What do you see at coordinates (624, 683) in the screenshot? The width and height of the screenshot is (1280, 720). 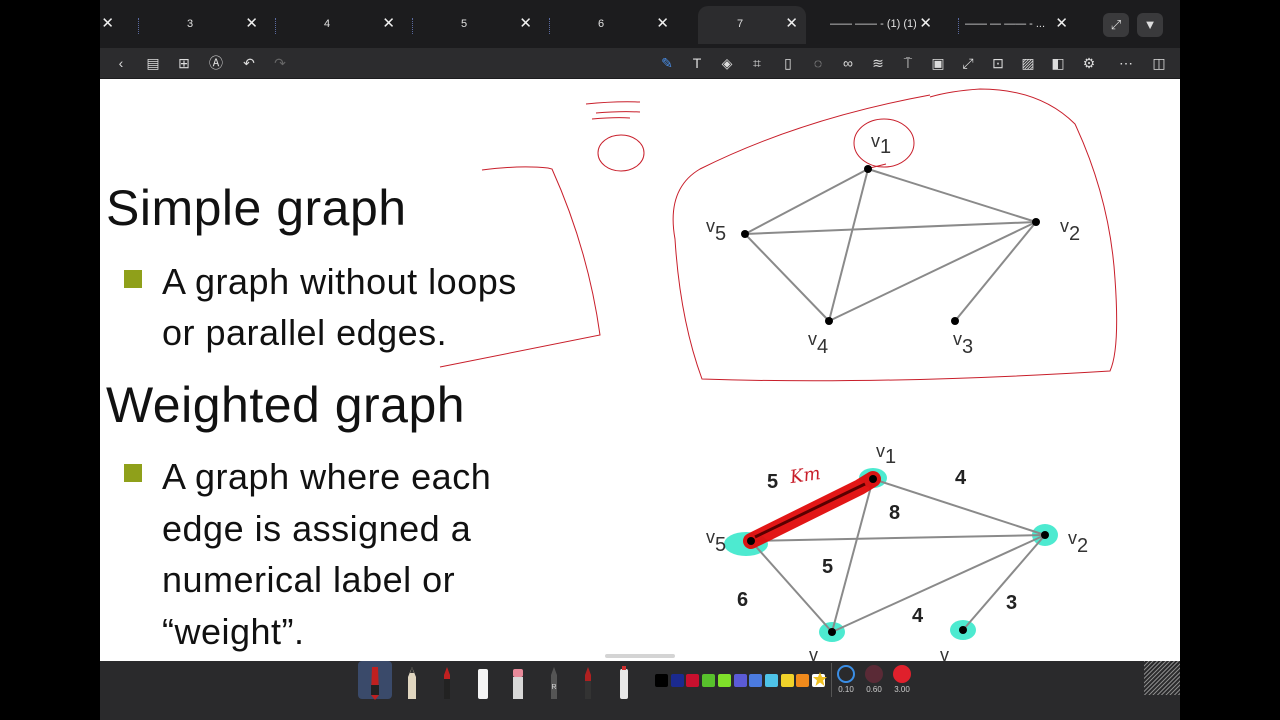 I see `laser-pointer-icon` at bounding box center [624, 683].